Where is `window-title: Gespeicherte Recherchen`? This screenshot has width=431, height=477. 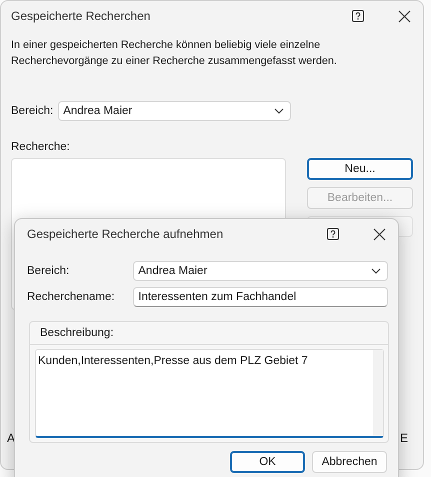 window-title: Gespeicherte Recherchen is located at coordinates (81, 16).